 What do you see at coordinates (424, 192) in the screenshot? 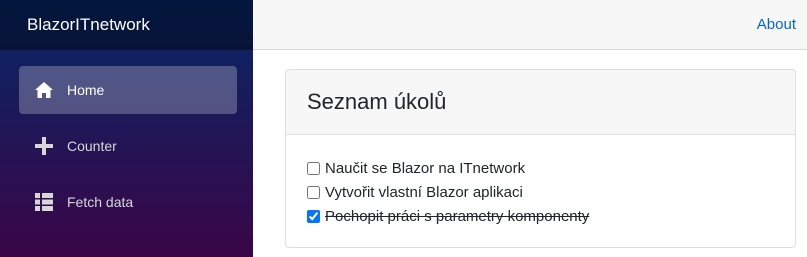
I see `task-label: Vytvořit vlastní Blazor aplikaci` at bounding box center [424, 192].